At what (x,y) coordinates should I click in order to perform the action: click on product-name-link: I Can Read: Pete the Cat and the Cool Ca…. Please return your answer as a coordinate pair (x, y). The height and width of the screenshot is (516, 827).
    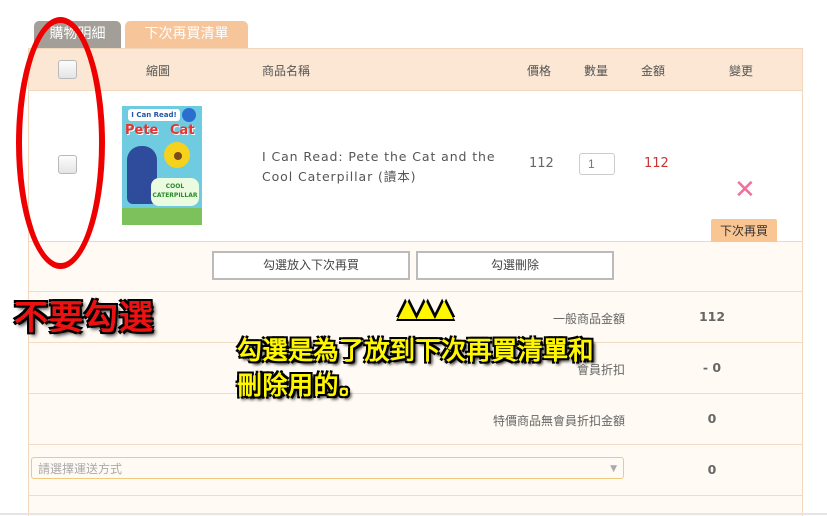
    Looking at the image, I should click on (387, 167).